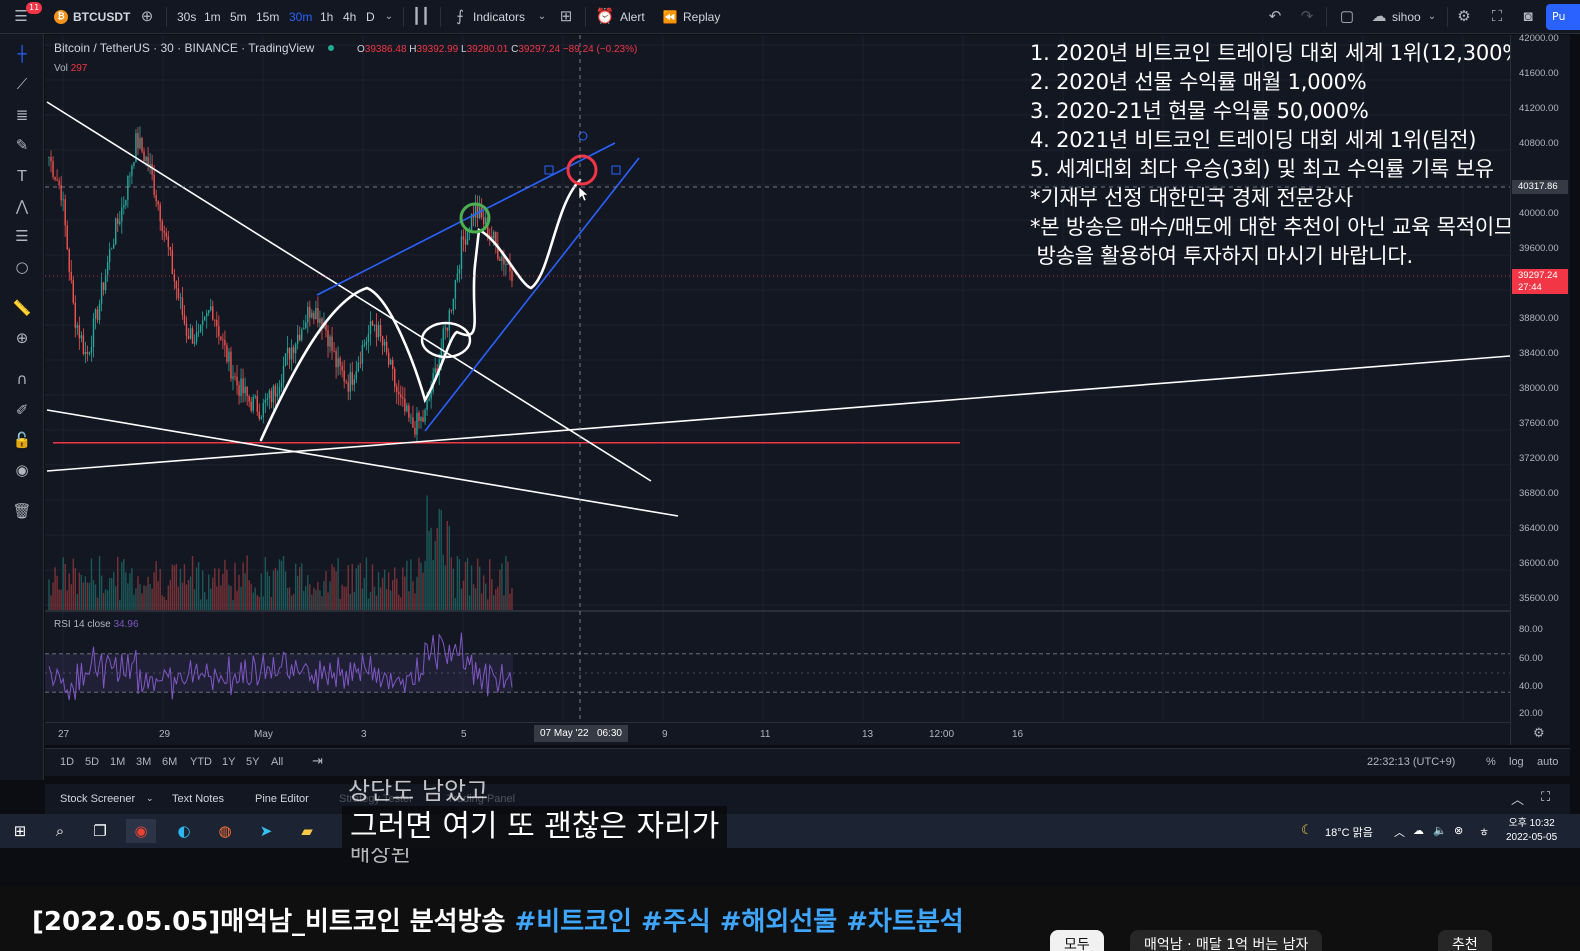  Describe the element at coordinates (22, 308) in the screenshot. I see `ruler-icon: 📏` at that location.